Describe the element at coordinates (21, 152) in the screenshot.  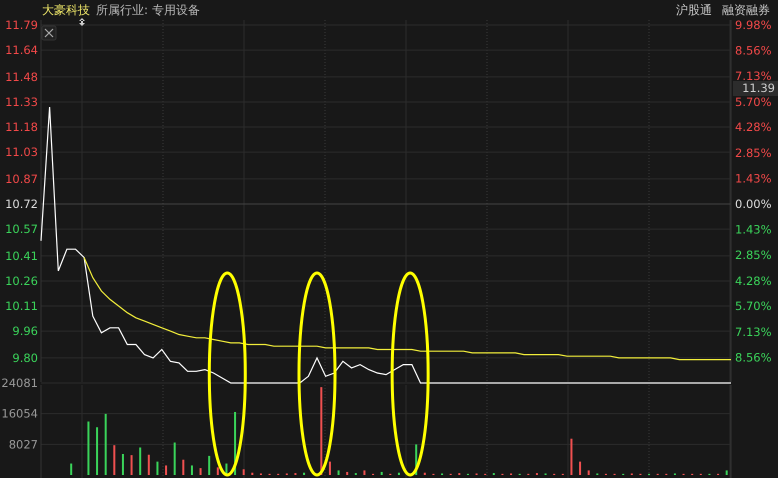
I see `price-axis-label: 11.03` at that location.